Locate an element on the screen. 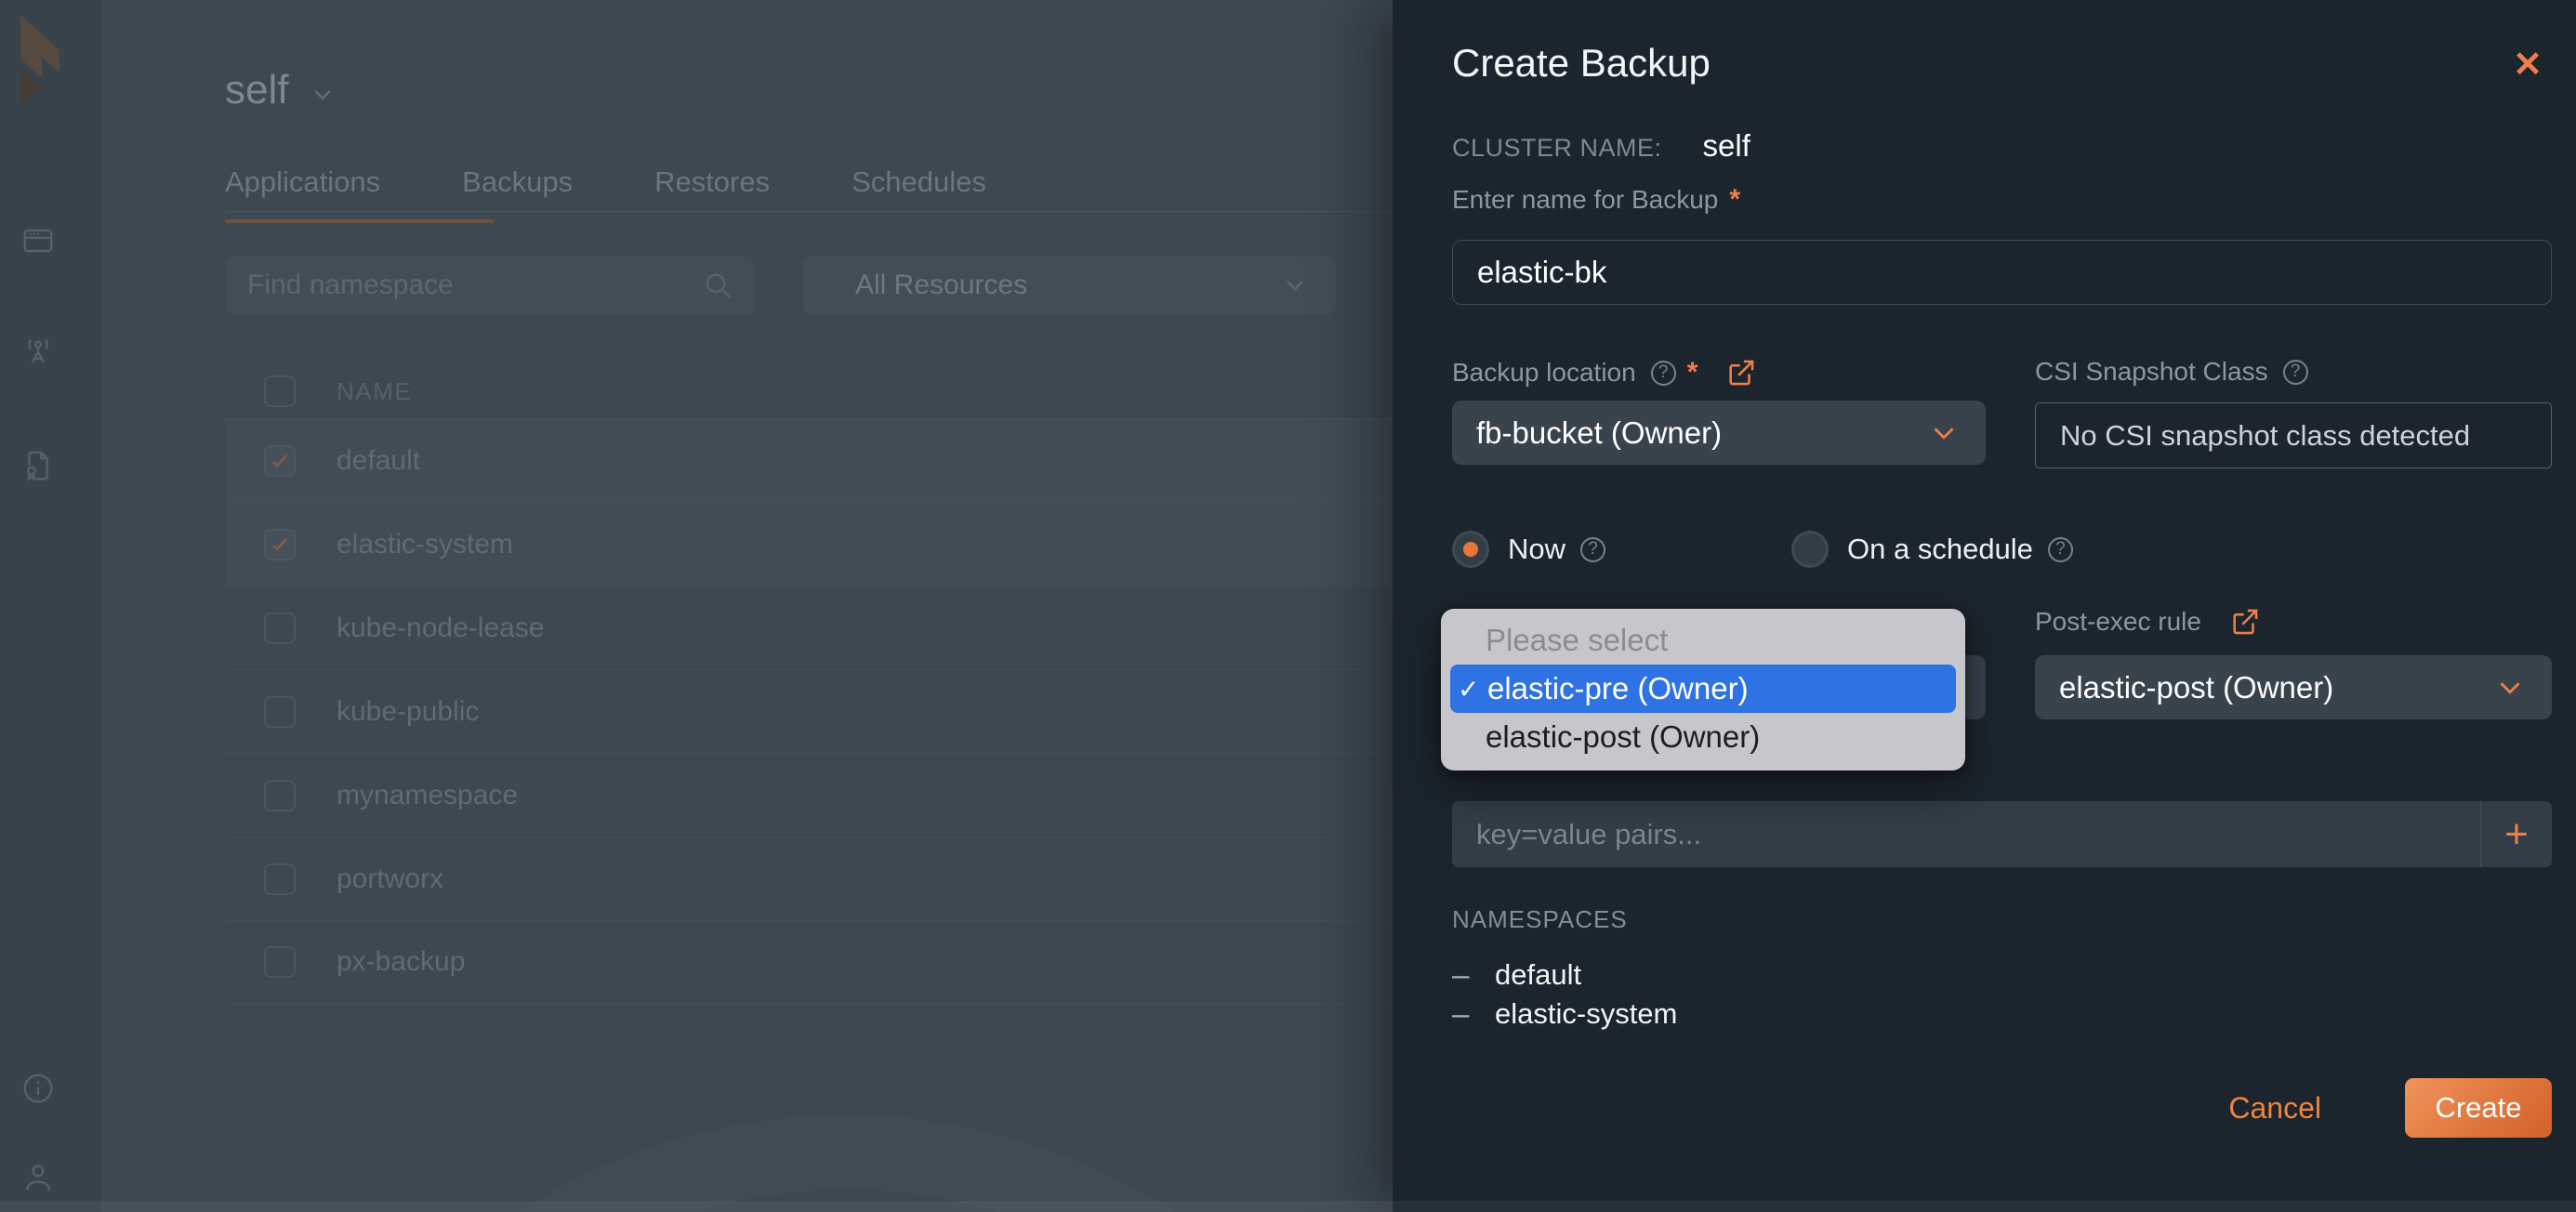 The height and width of the screenshot is (1212, 2576). menu-item-elastic-pre: ✓ elastic-pre (Owner) is located at coordinates (1703, 689).